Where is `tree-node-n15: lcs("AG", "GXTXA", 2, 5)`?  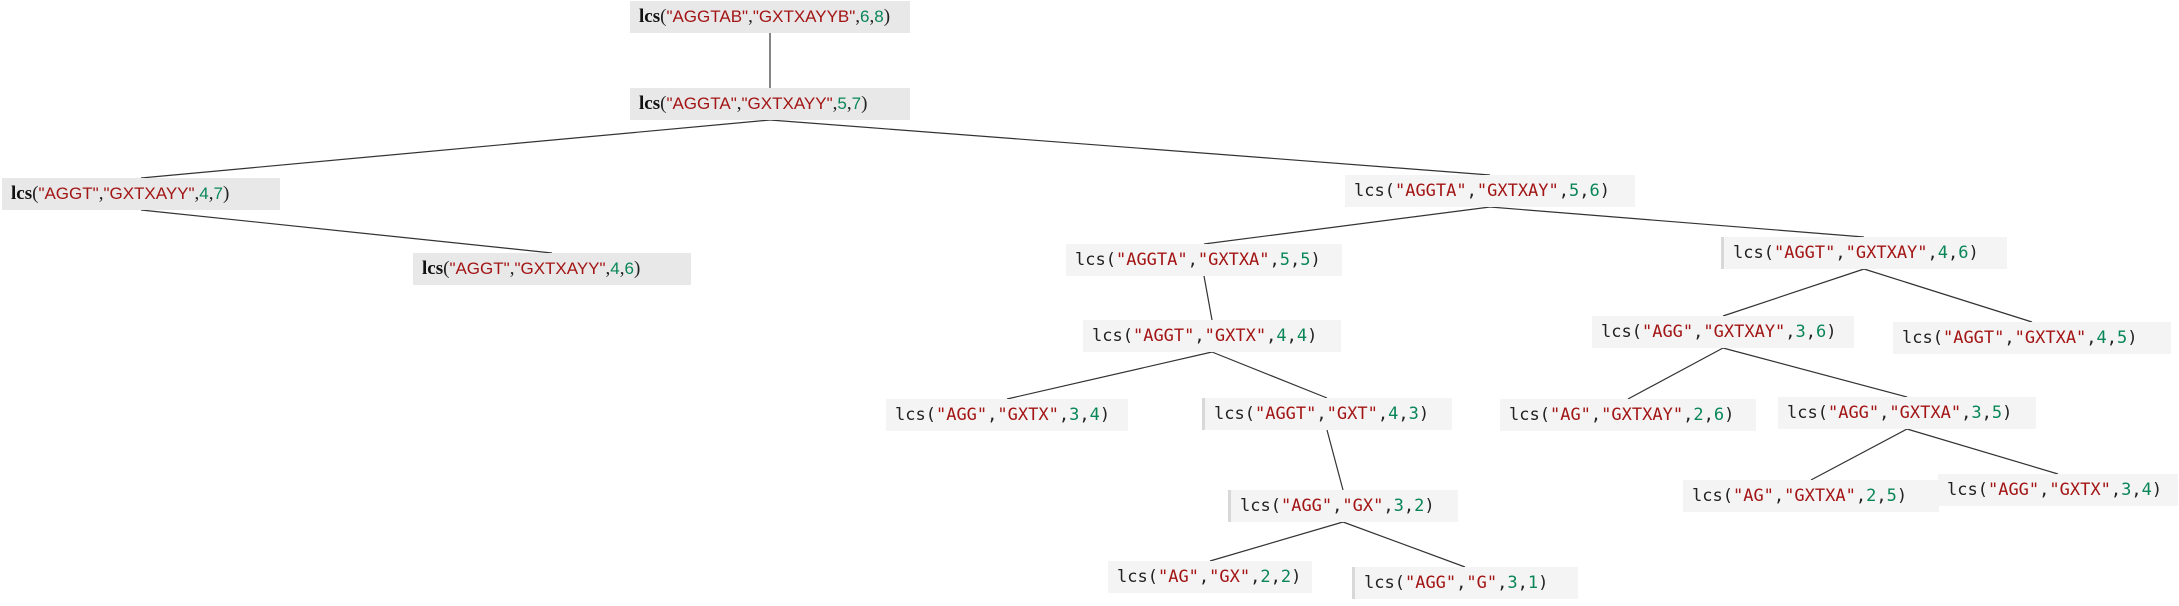
tree-node-n15: lcs("AG", "GXTXA", 2, 5) is located at coordinates (1811, 496).